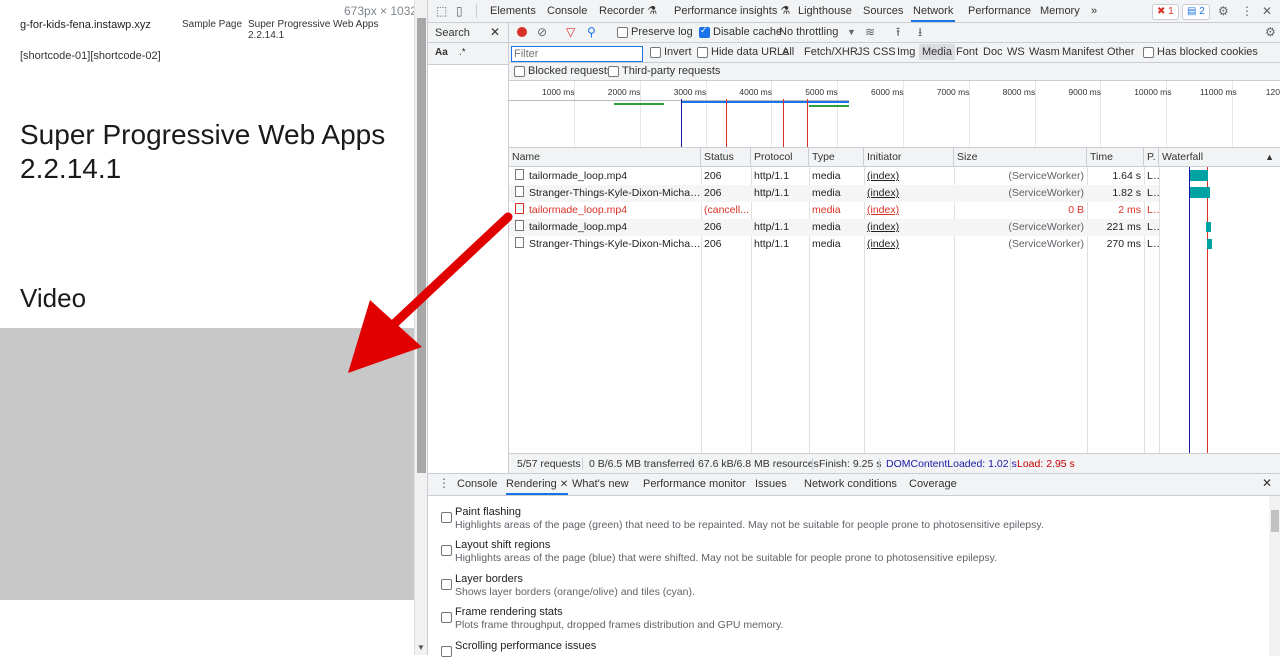 This screenshot has height=657, width=1280. What do you see at coordinates (808, 32) in the screenshot?
I see `throttling-select: No throttling` at bounding box center [808, 32].